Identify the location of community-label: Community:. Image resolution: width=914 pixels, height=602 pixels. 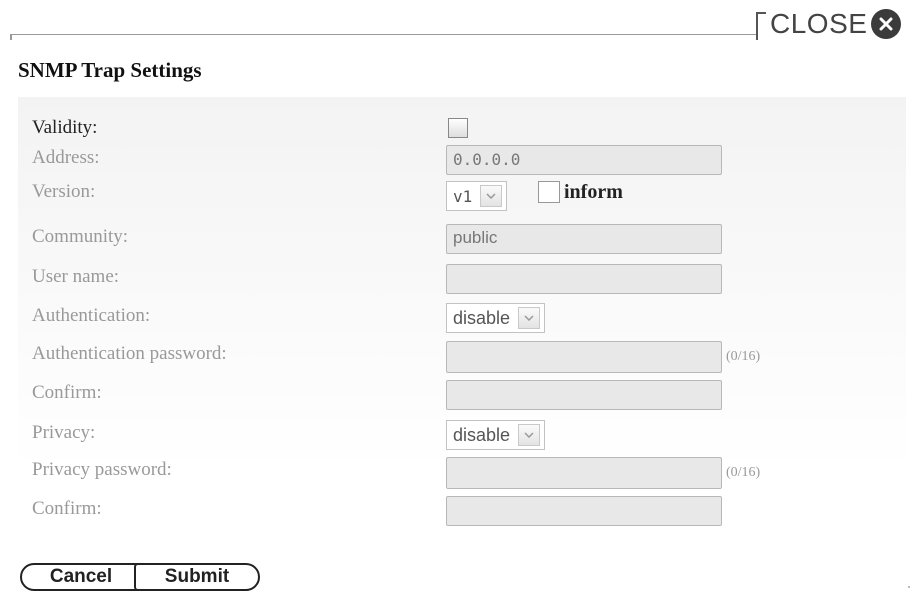
(80, 236).